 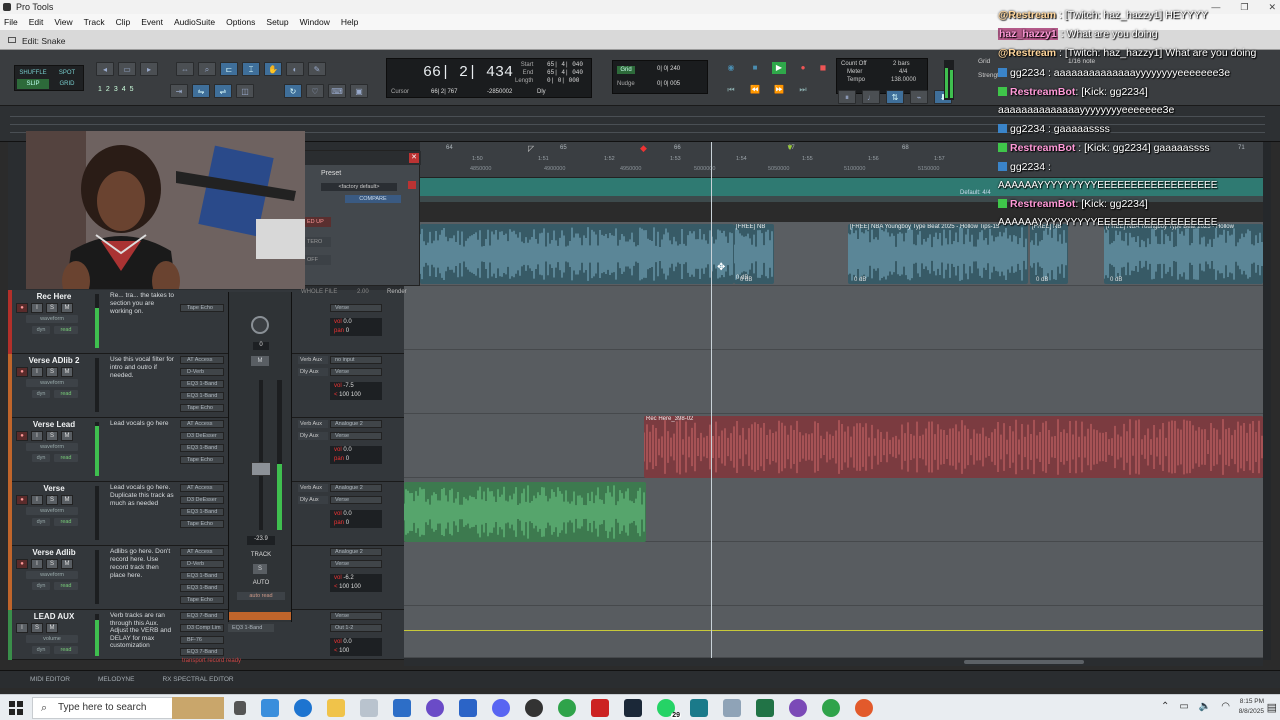 What do you see at coordinates (953, 447) in the screenshot?
I see `rec-here-clip: Rec Here_398-02` at bounding box center [953, 447].